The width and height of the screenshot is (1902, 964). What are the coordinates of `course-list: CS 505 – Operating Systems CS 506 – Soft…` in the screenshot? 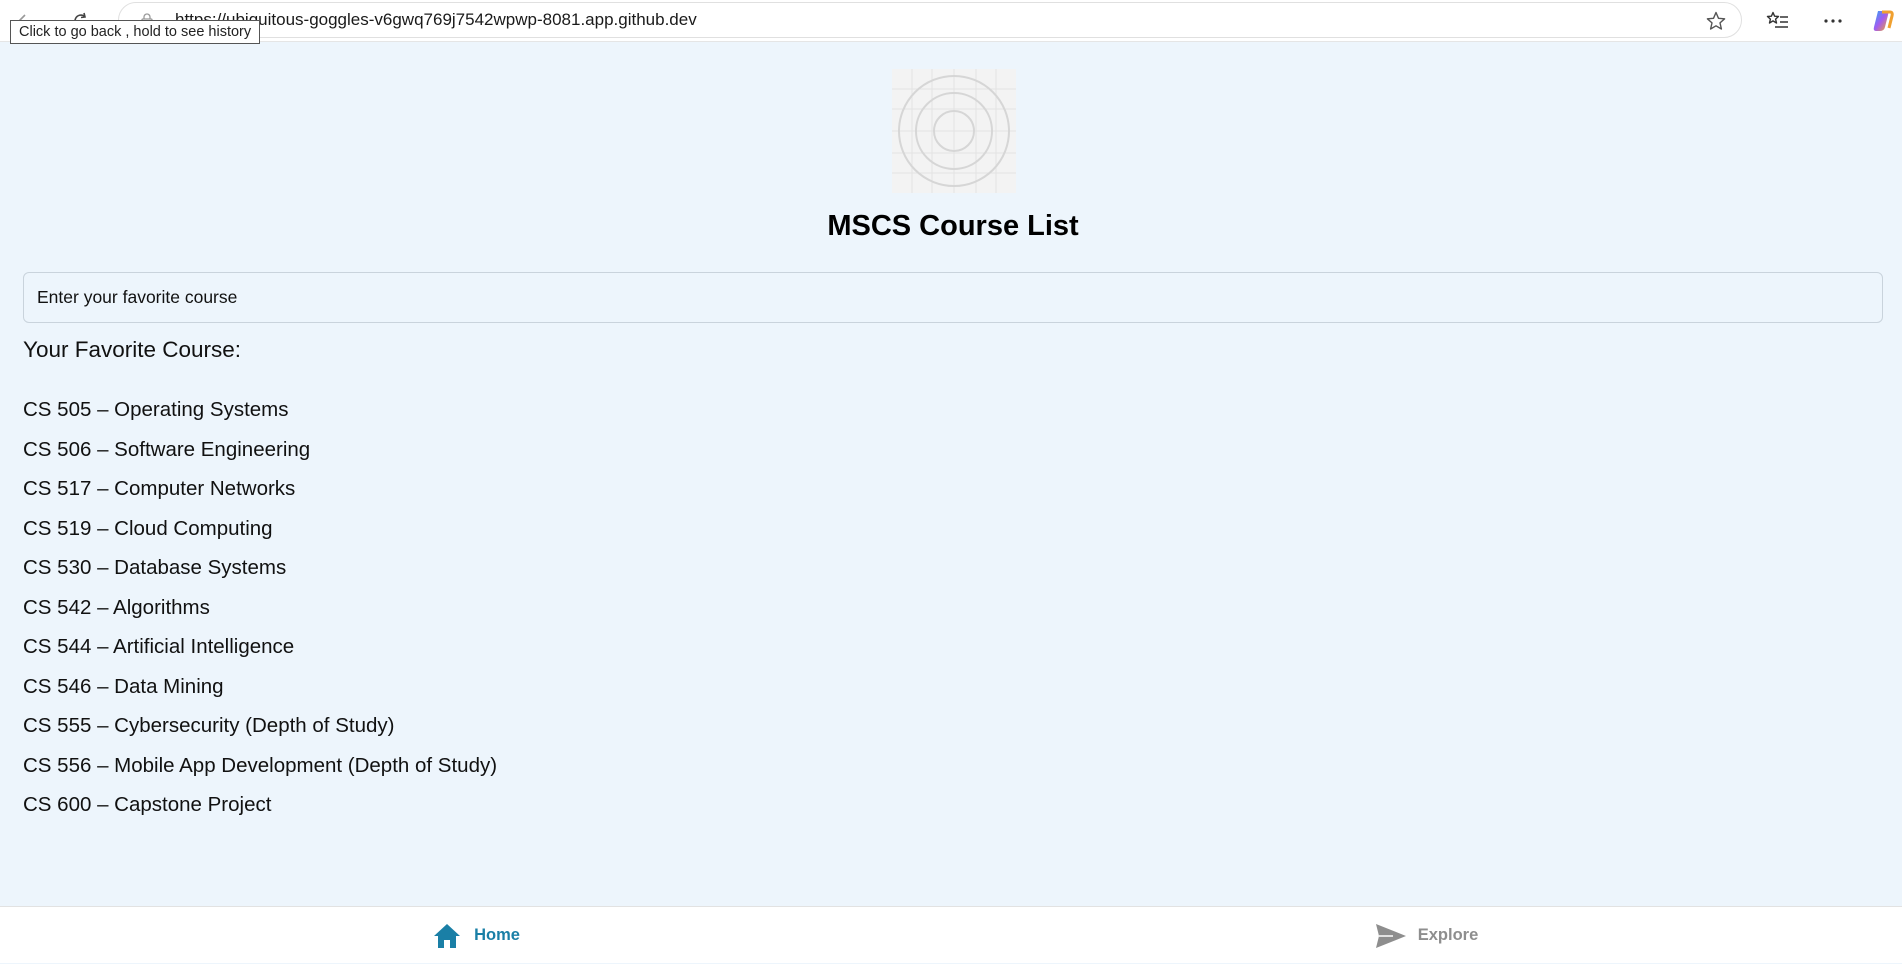 It's located at (260, 607).